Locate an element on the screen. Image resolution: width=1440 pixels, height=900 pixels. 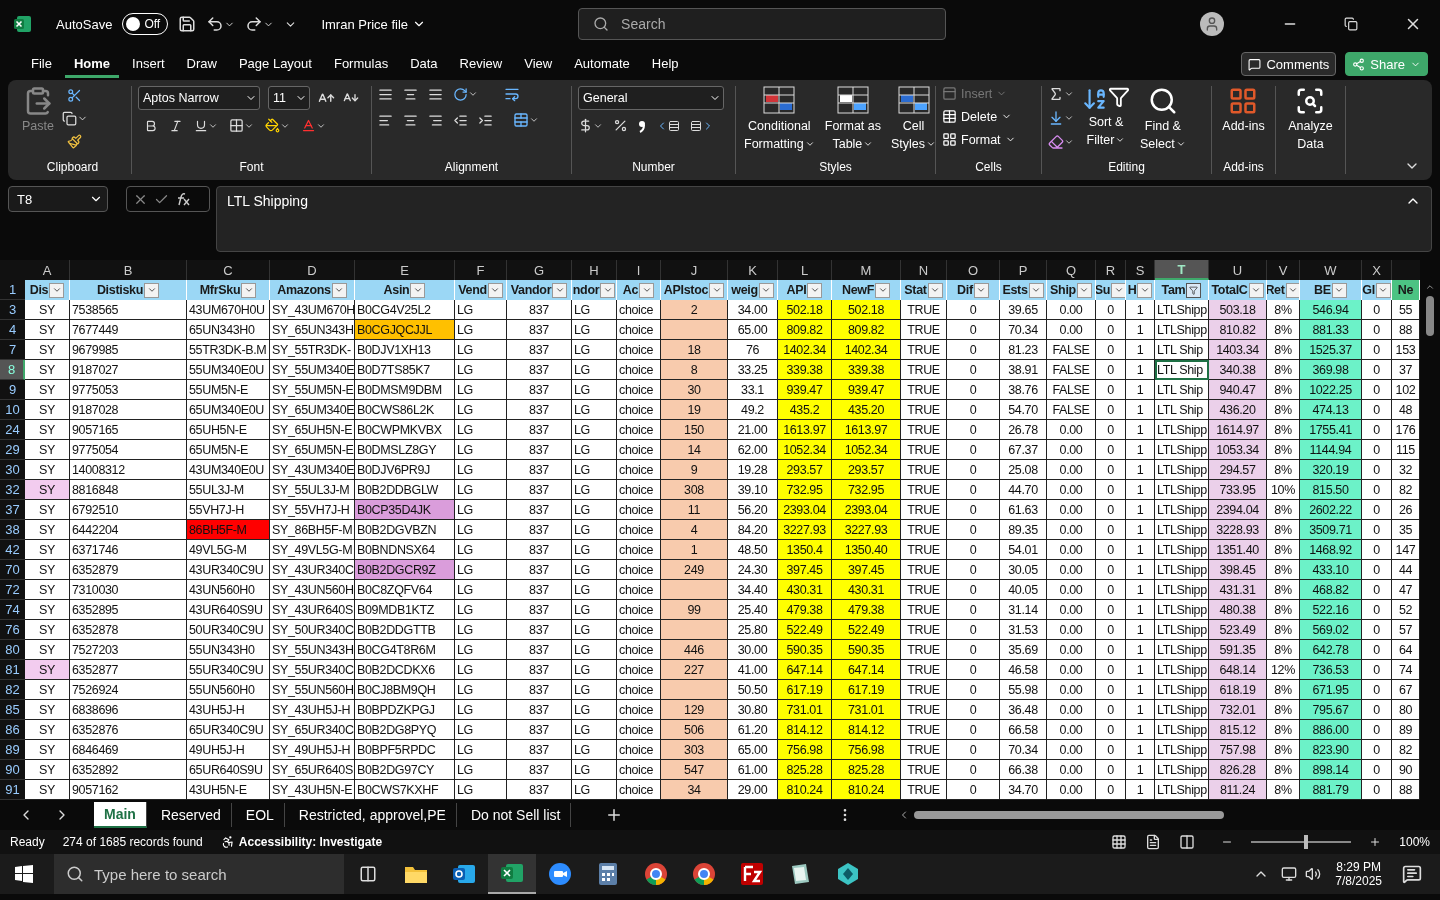
column-header: U is located at coordinates (1238, 270).